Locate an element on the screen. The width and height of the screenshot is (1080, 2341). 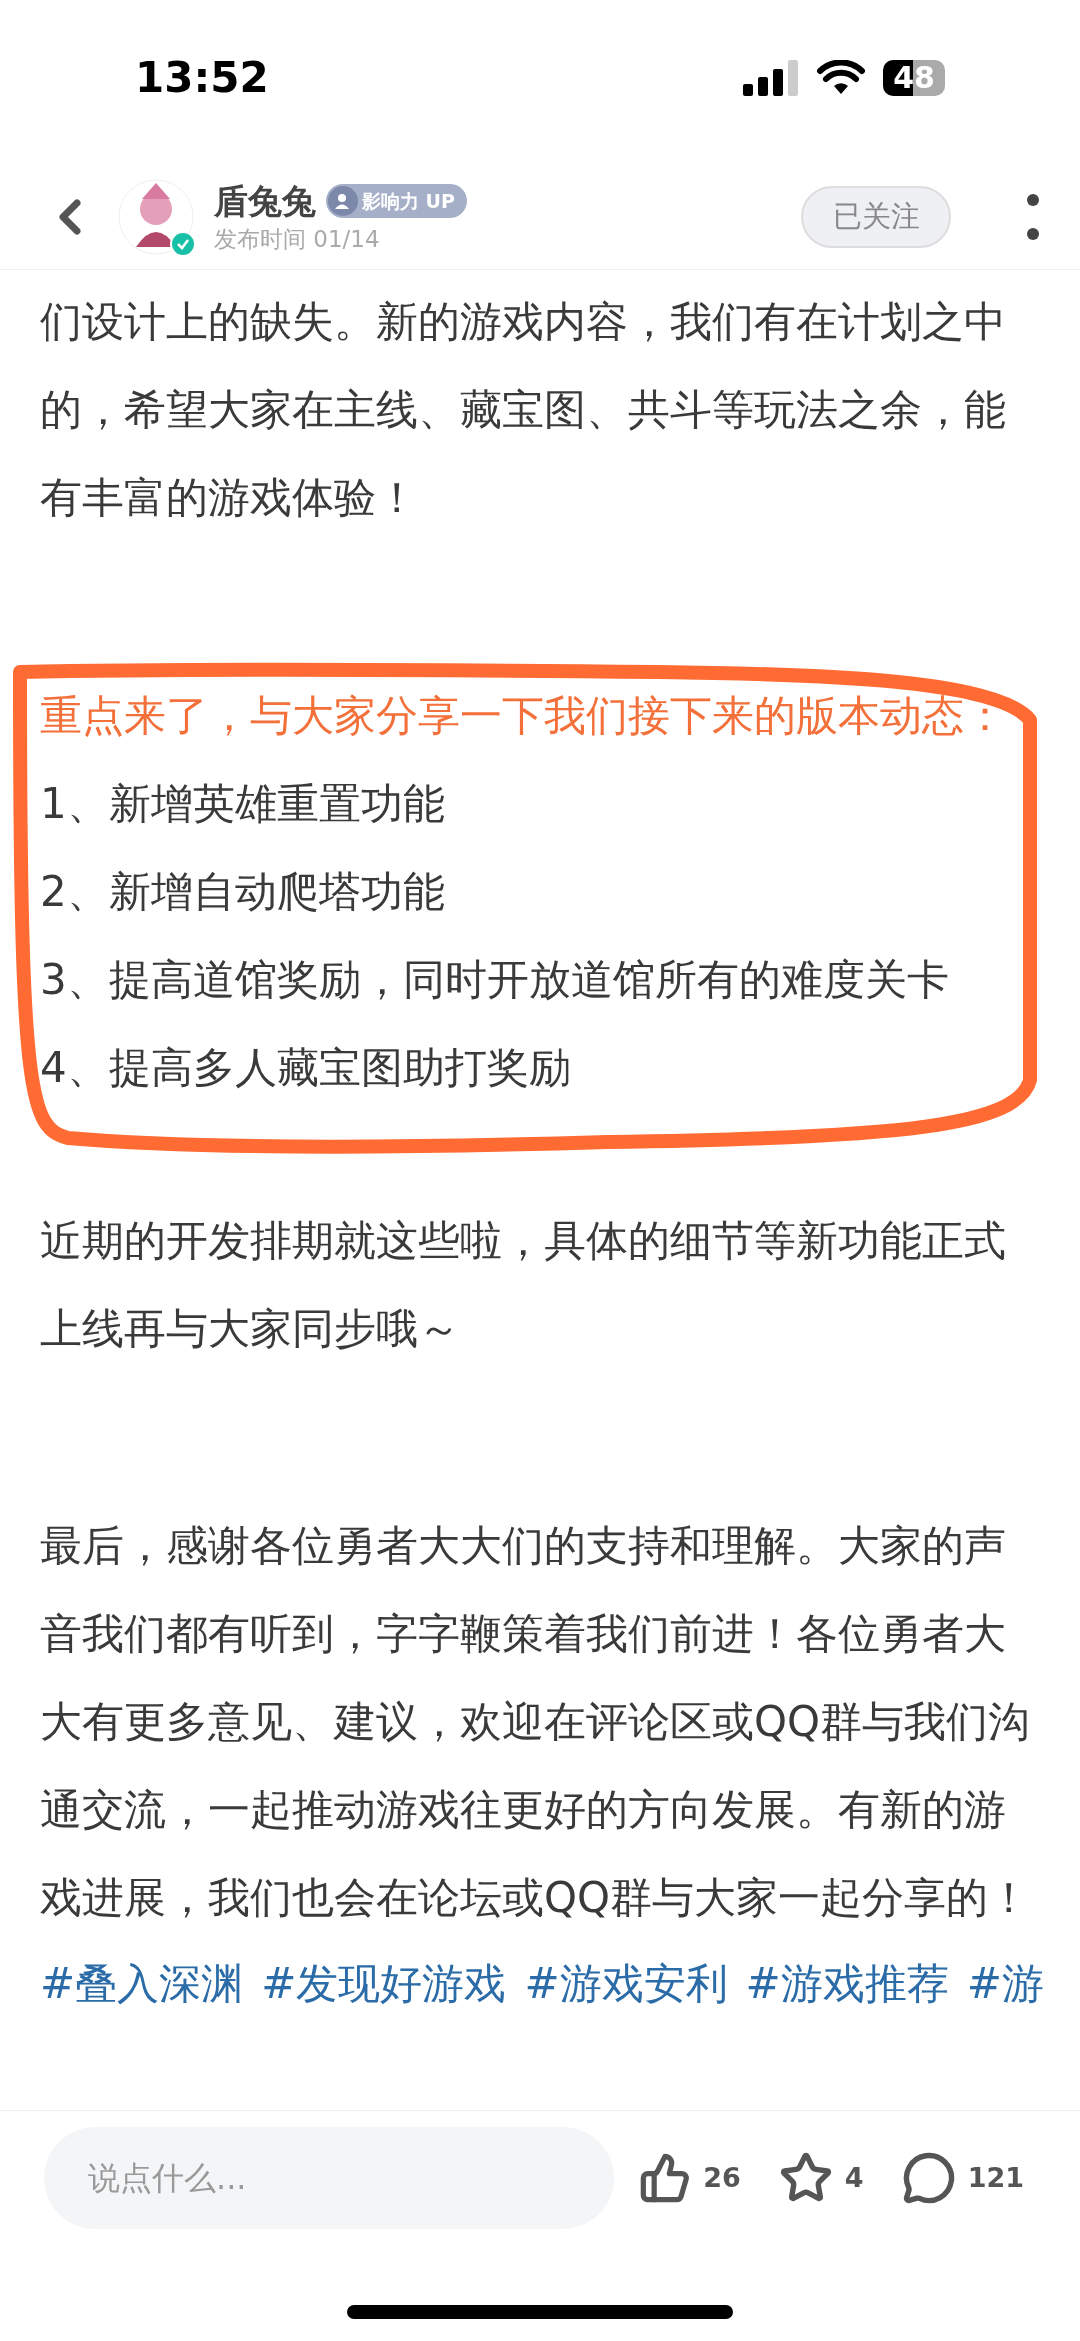
feature-list-item: 2、新增自动爬塔功能 is located at coordinates (243, 892).